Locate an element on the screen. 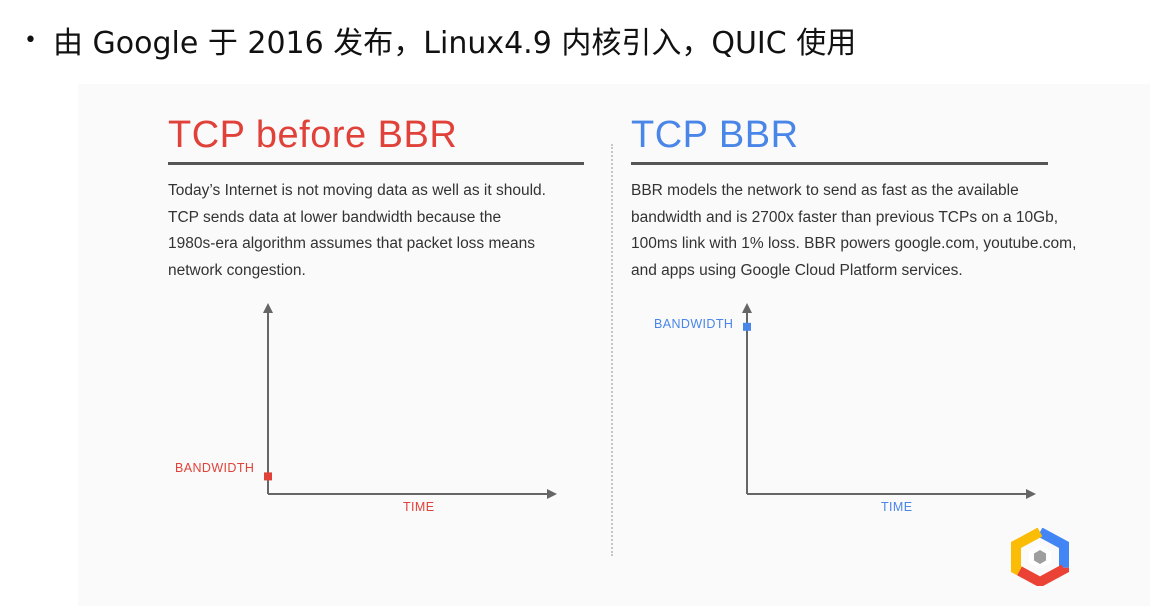  right-bandwidth-label: BANDWIDTH is located at coordinates (694, 324).